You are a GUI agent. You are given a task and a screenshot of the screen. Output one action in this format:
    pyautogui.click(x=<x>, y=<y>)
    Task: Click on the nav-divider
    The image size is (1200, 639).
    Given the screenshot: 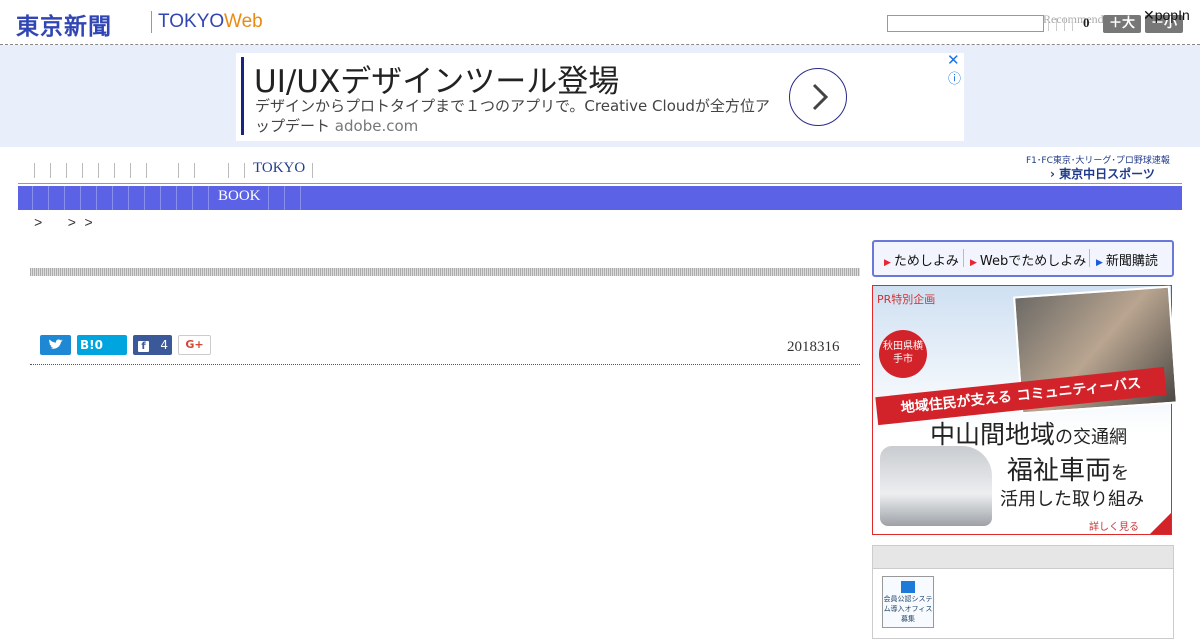 What is the action you would take?
    pyautogui.click(x=600, y=183)
    